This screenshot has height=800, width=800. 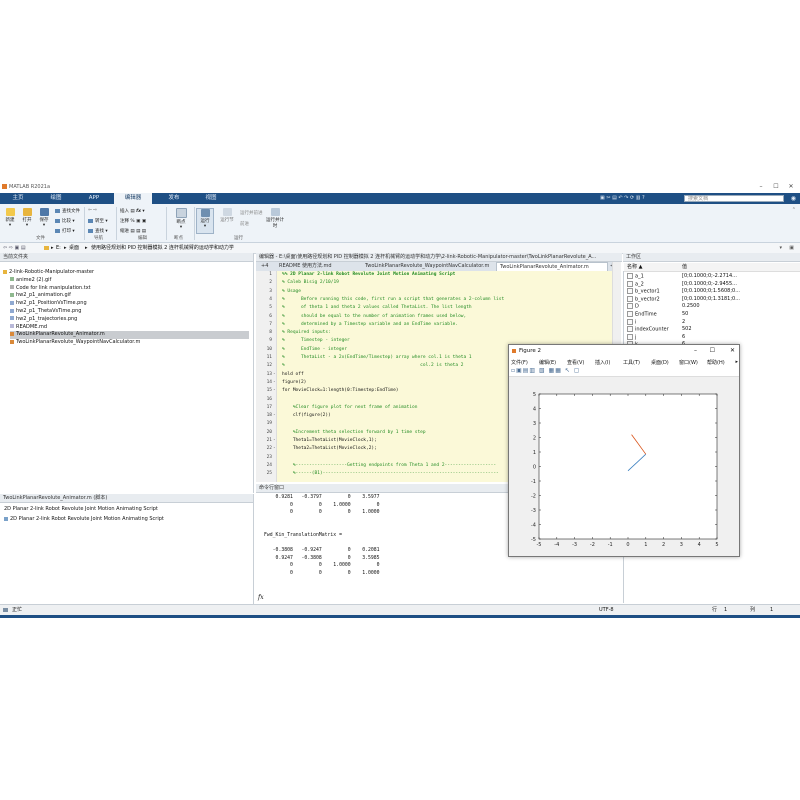 What do you see at coordinates (791, 187) in the screenshot?
I see `close-icon: ✕` at bounding box center [791, 187].